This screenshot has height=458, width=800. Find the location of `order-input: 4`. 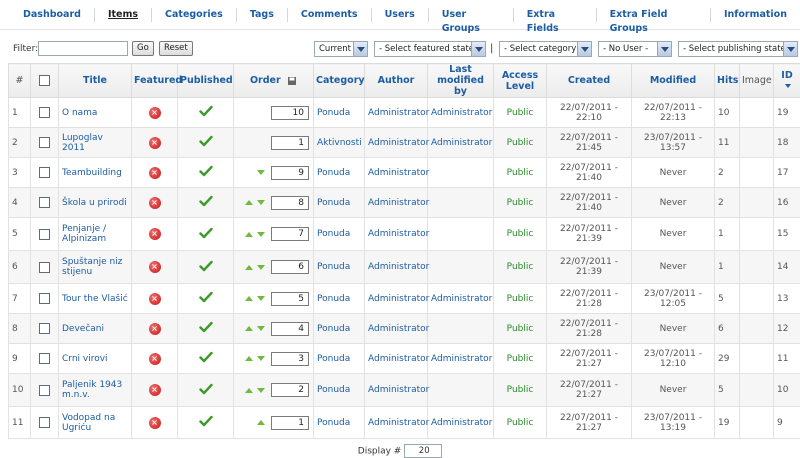

order-input: 4 is located at coordinates (290, 329).